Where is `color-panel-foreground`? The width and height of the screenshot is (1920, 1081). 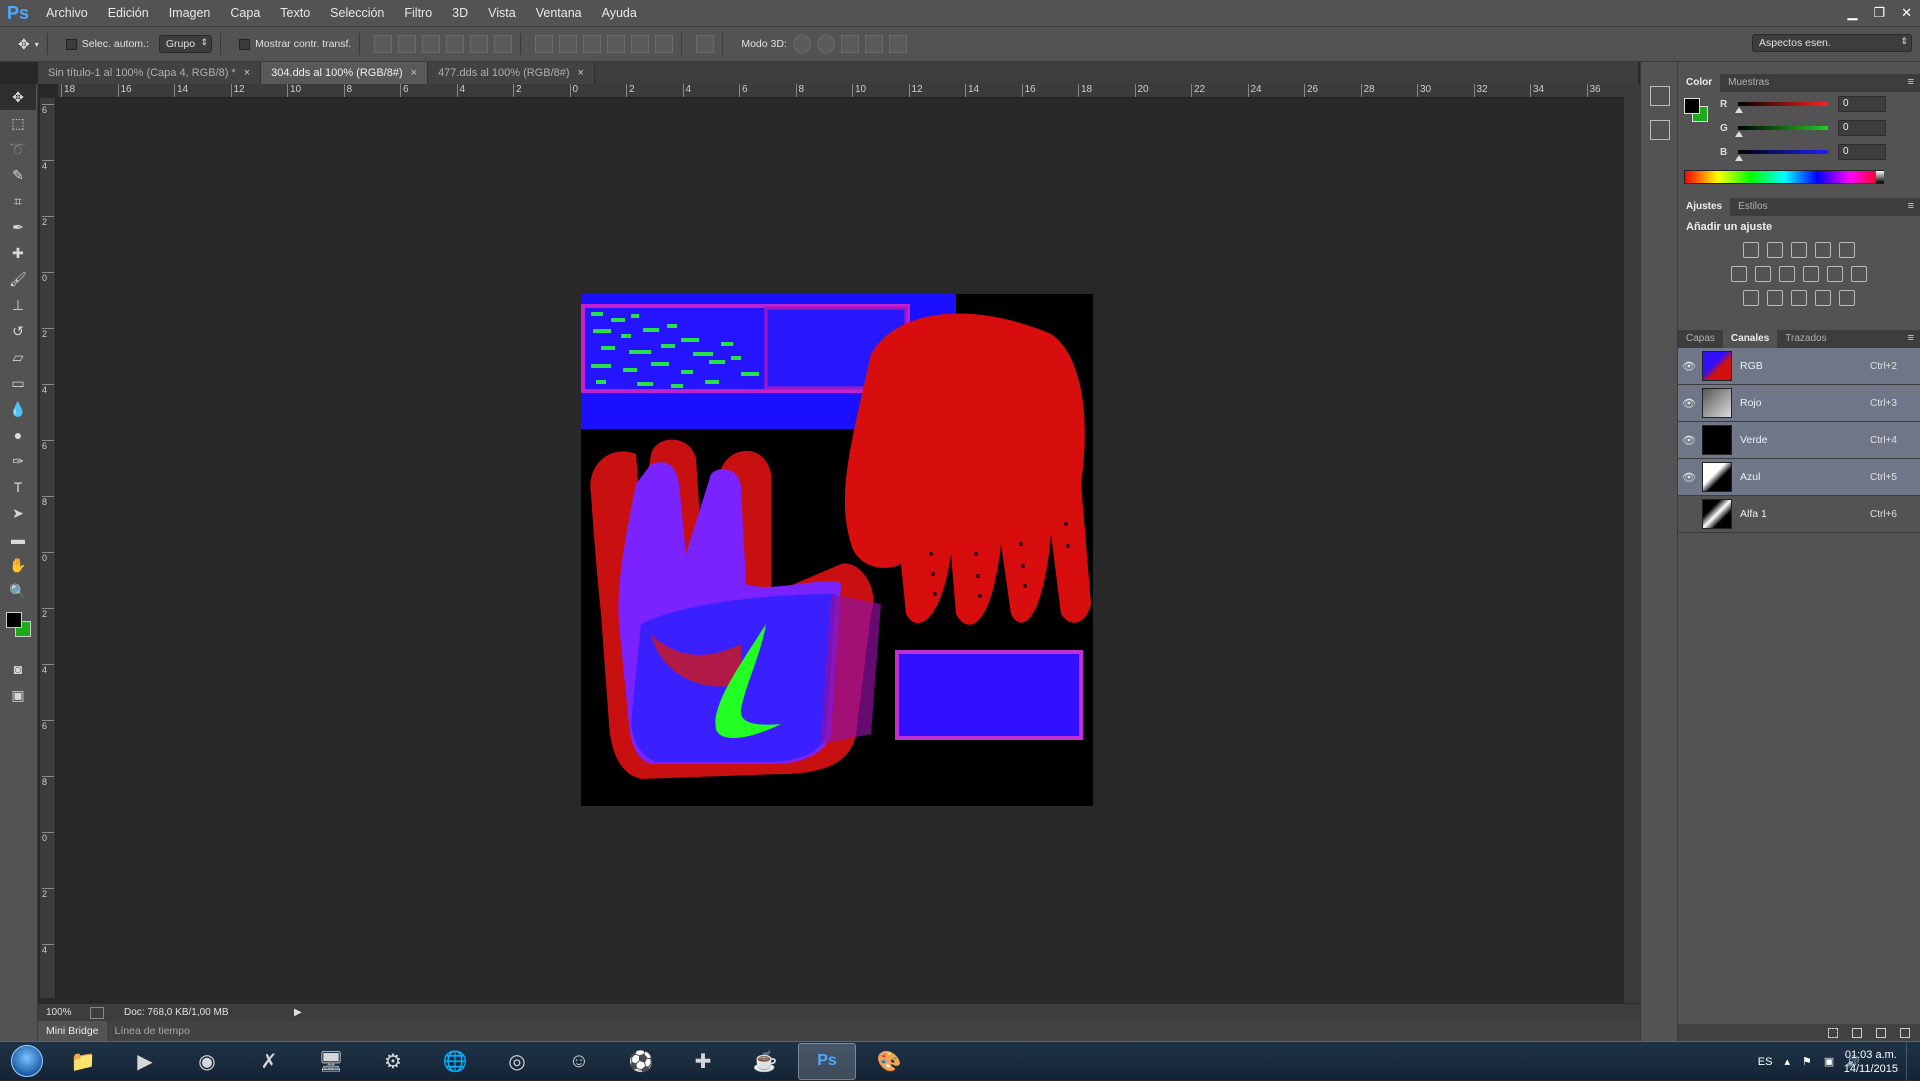 color-panel-foreground is located at coordinates (1692, 106).